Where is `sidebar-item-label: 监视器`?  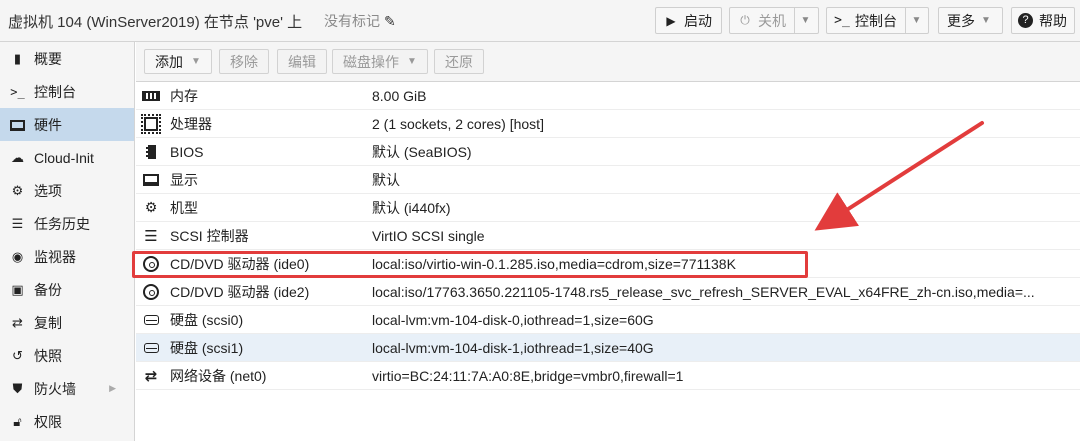 sidebar-item-label: 监视器 is located at coordinates (55, 256).